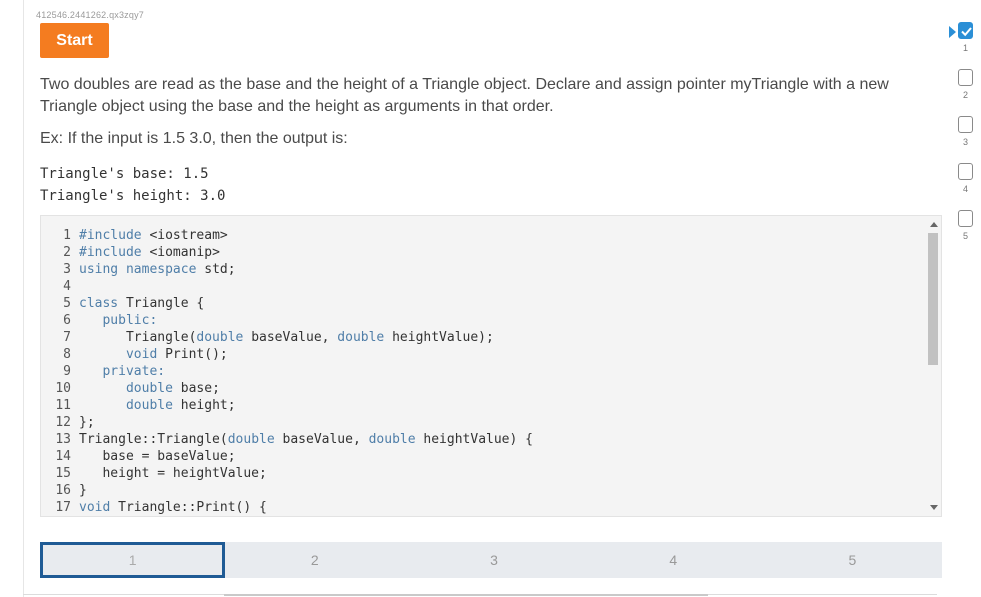  Describe the element at coordinates (287, 286) in the screenshot. I see `code-line: 4` at that location.